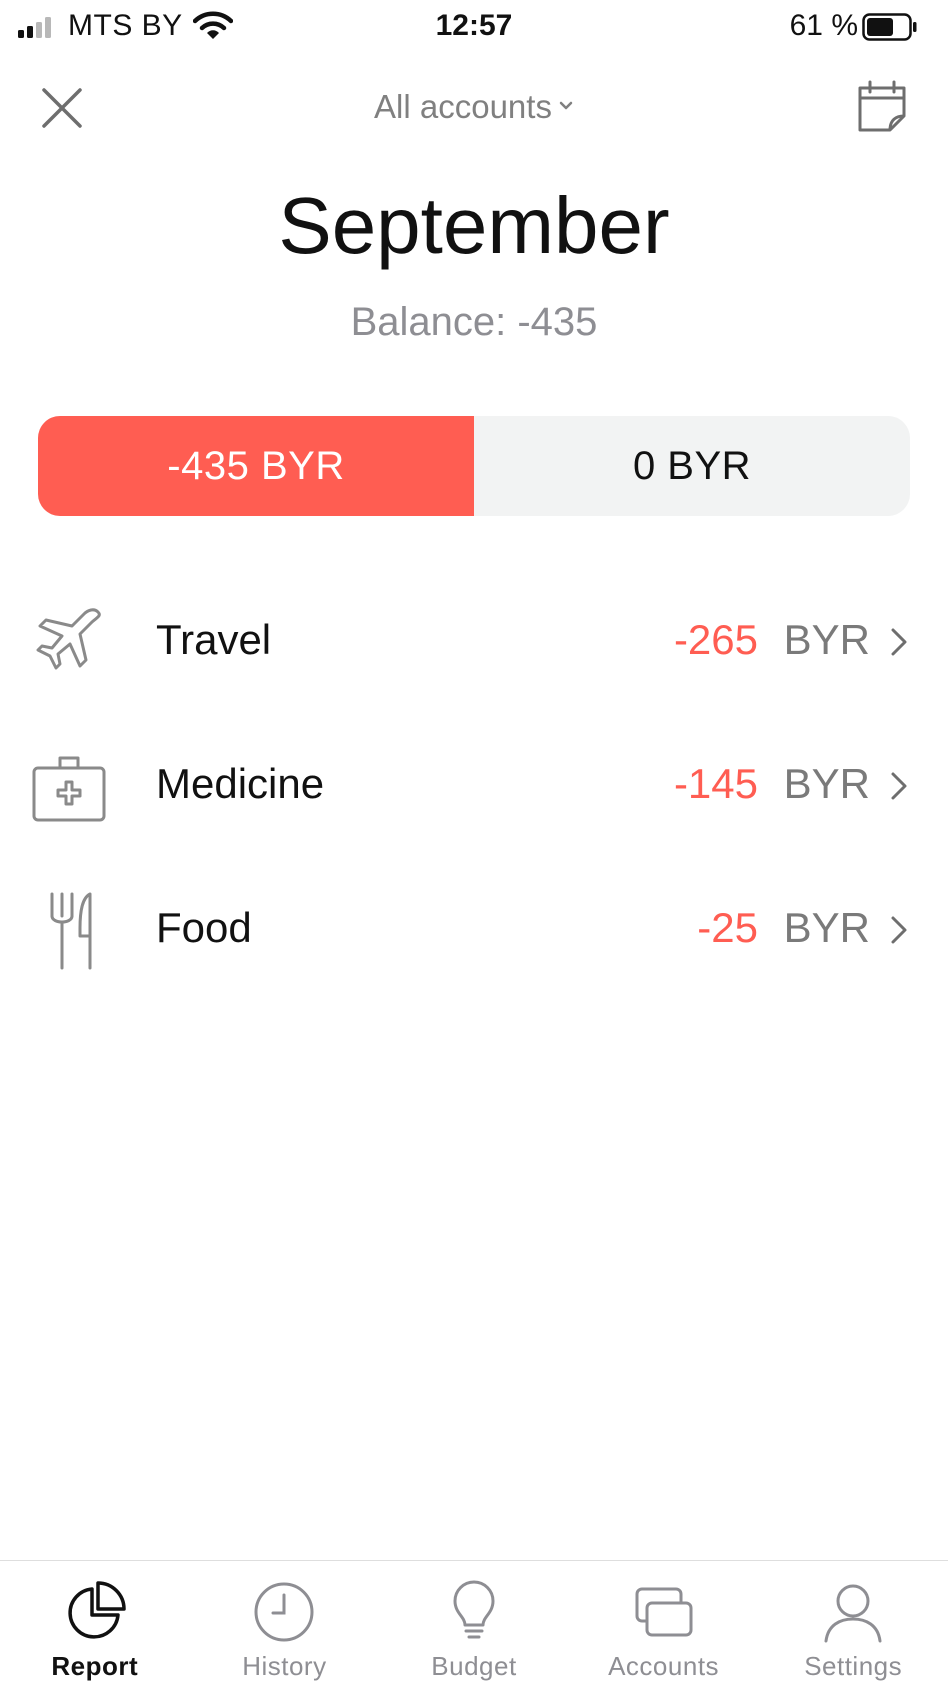  Describe the element at coordinates (566, 105) in the screenshot. I see `chevron-down-icon` at that location.